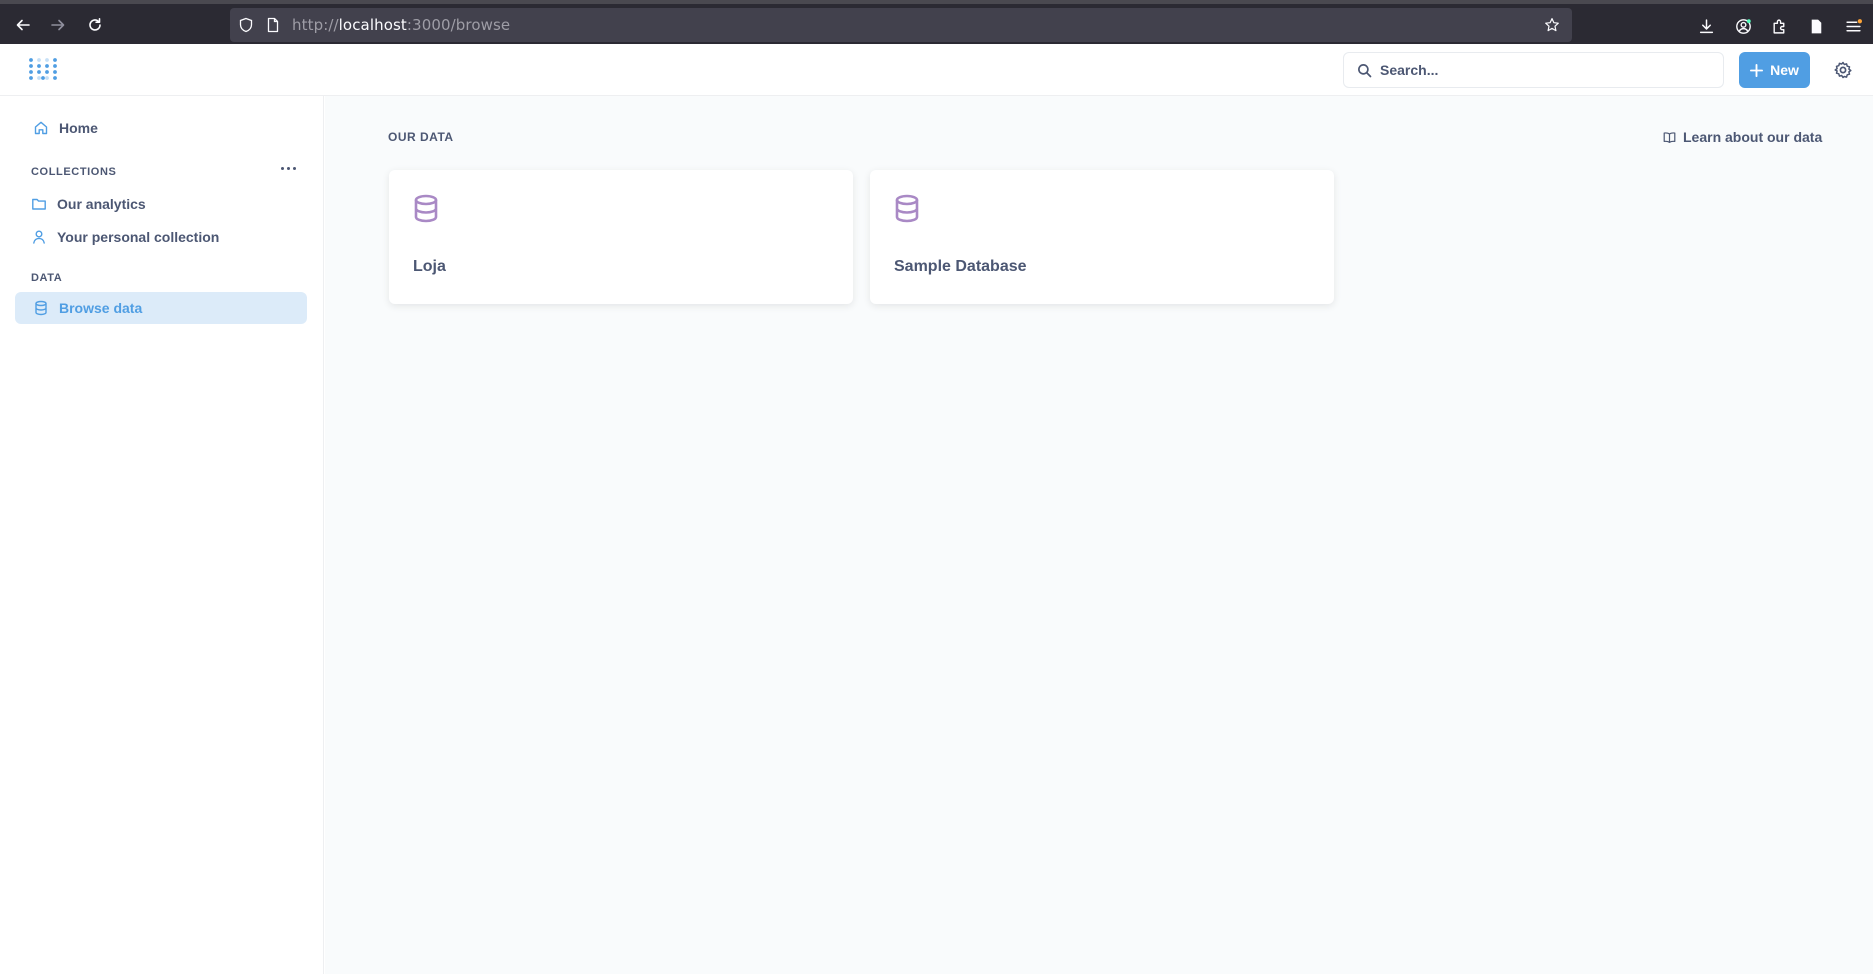  Describe the element at coordinates (1545, 70) in the screenshot. I see `search-input` at that location.